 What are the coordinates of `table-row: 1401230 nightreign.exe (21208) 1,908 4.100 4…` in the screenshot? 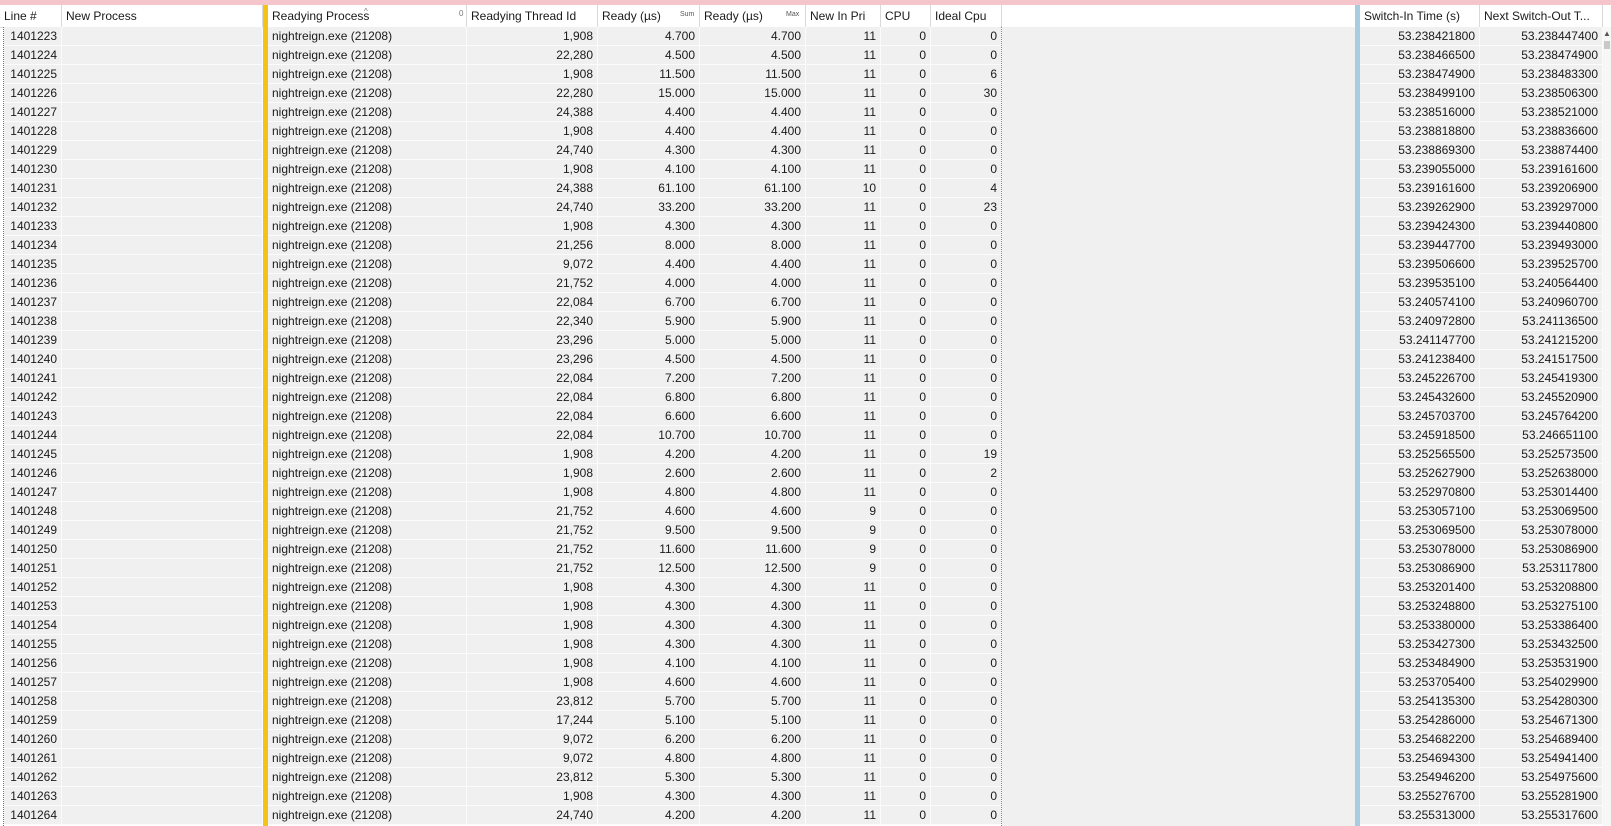 It's located at (805, 169).